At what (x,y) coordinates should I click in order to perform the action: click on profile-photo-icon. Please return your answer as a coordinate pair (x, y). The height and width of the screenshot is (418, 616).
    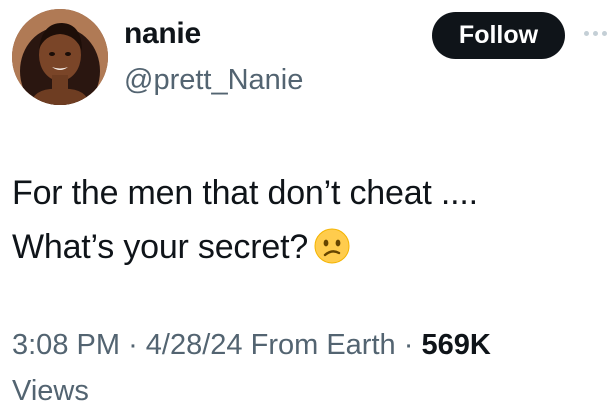
    Looking at the image, I should click on (60, 57).